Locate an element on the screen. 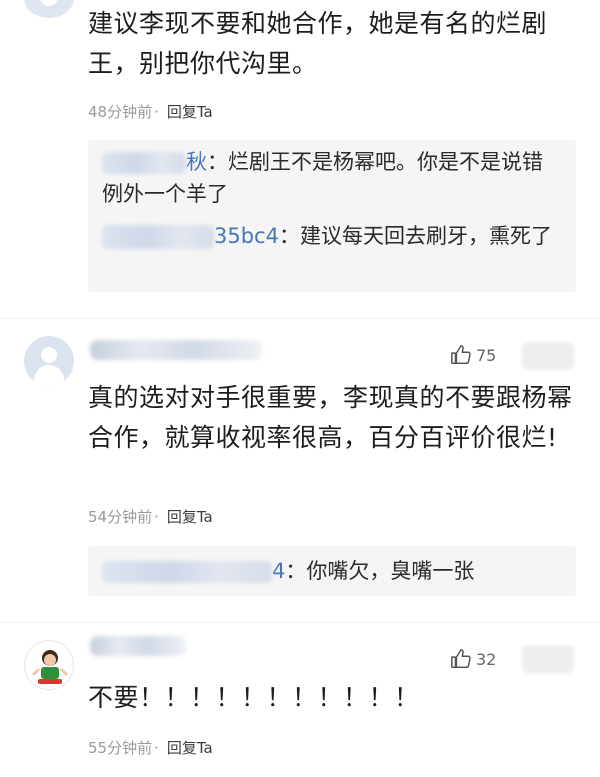  avatar-top-partial is located at coordinates (49, 9).